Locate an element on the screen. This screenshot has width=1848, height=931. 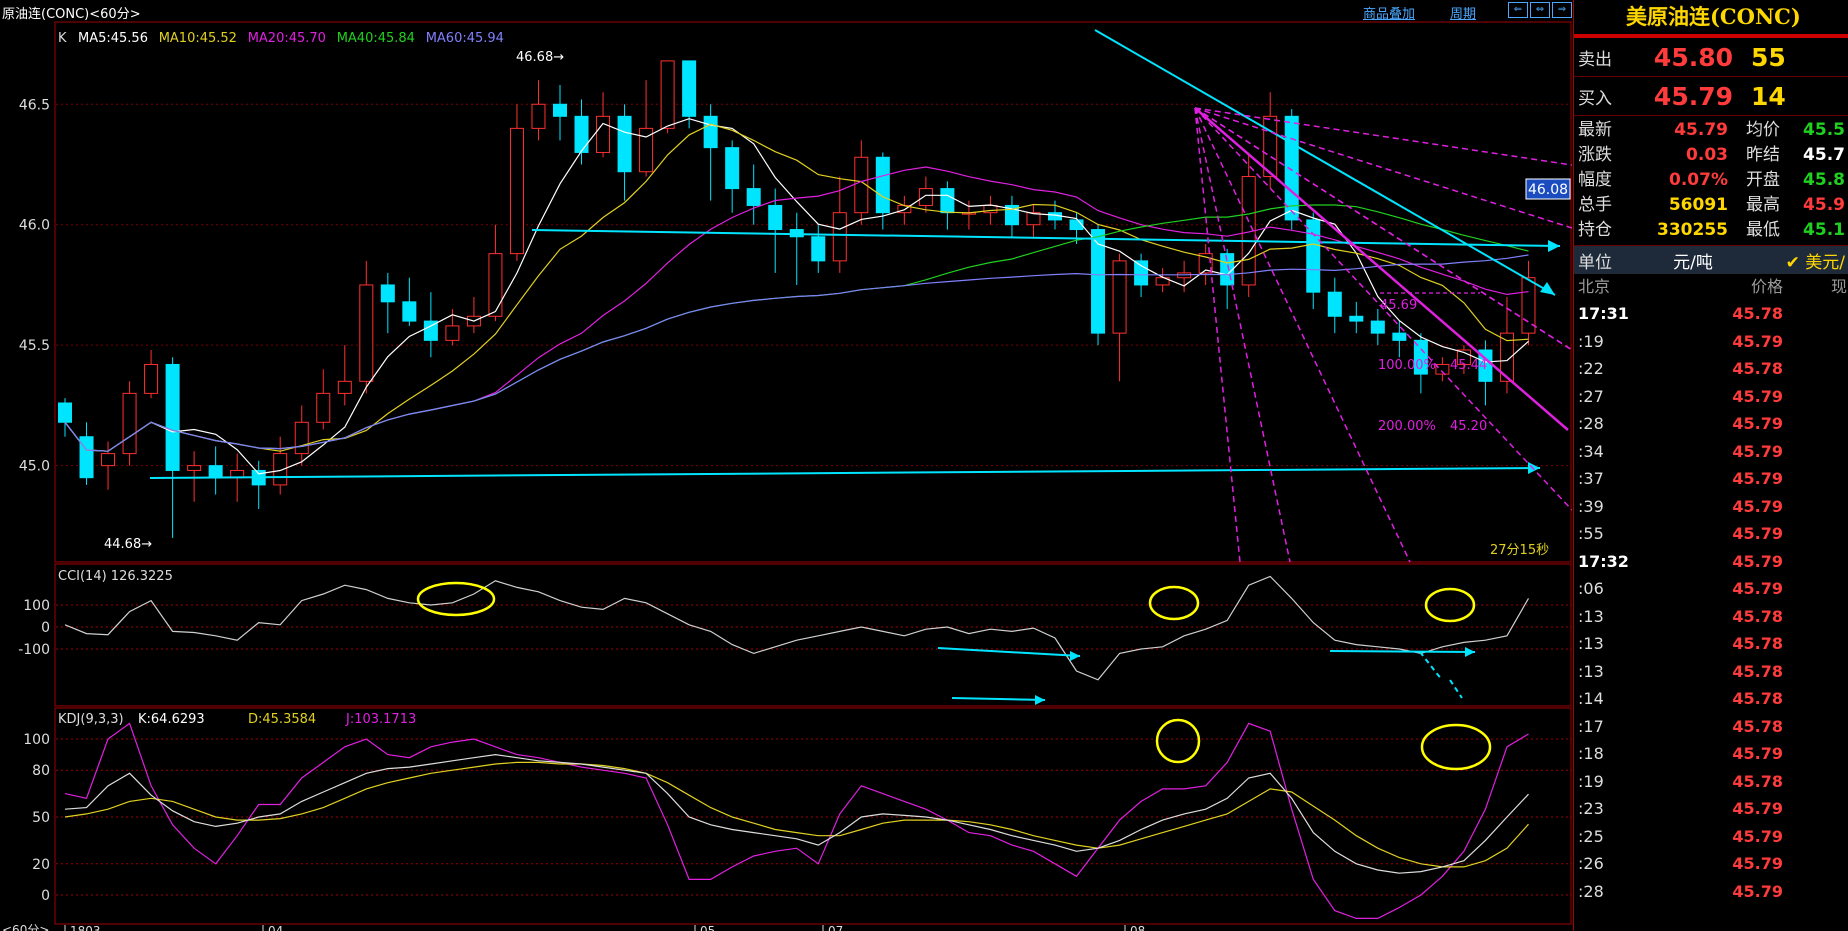
cci-arrow is located at coordinates (1431, 666).